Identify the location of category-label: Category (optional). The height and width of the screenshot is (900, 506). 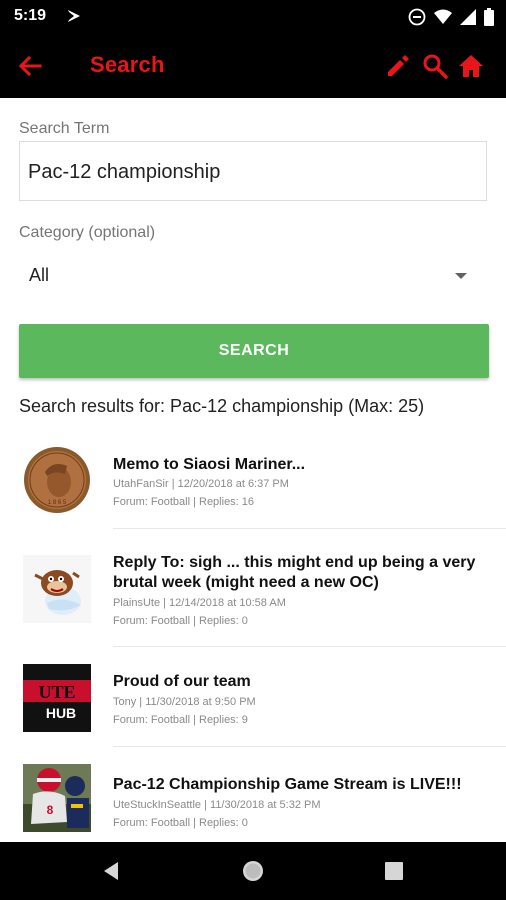
(87, 232).